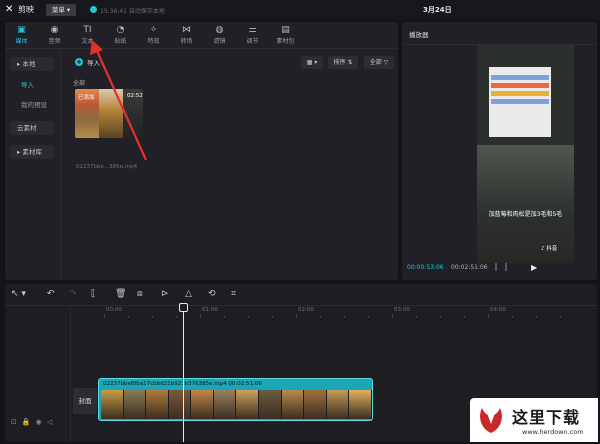  I want to click on cursor-icon: ↖ ▾, so click(18, 294).